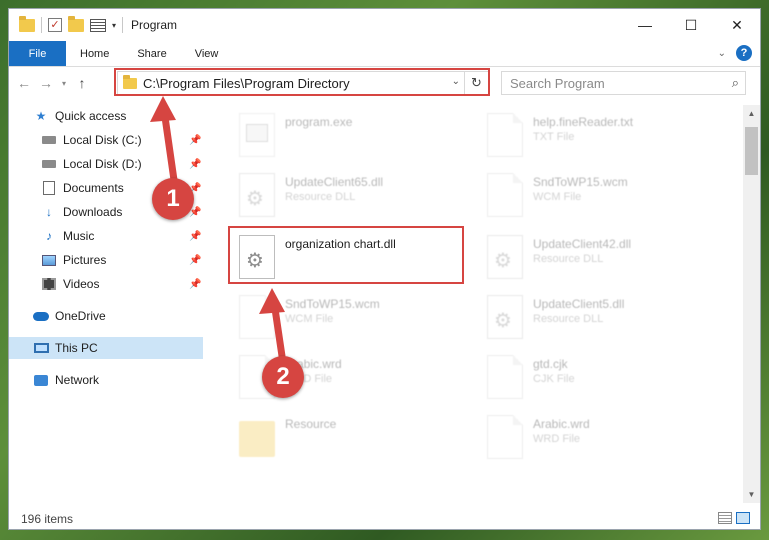  I want to click on window-controls: — ☐ ✕, so click(691, 25).